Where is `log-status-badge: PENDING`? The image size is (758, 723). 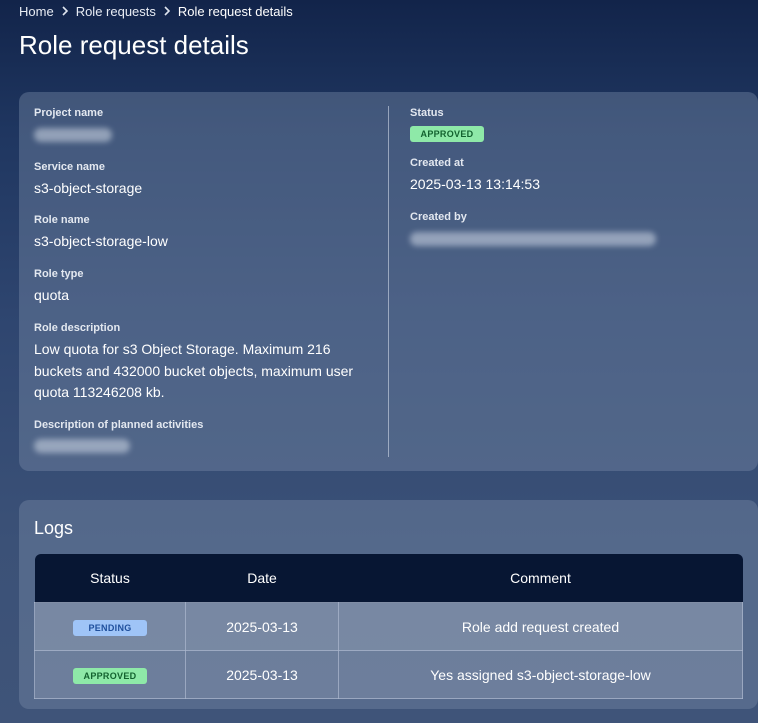 log-status-badge: PENDING is located at coordinates (110, 627).